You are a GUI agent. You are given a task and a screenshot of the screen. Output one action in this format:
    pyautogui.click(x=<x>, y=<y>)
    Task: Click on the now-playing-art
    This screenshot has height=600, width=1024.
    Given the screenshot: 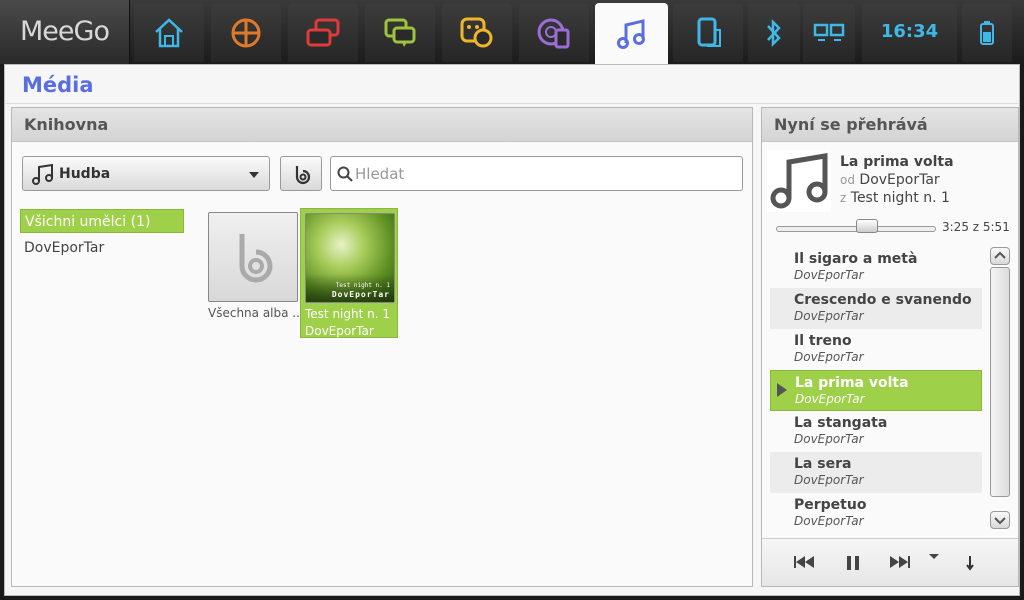 What is the action you would take?
    pyautogui.click(x=799, y=181)
    